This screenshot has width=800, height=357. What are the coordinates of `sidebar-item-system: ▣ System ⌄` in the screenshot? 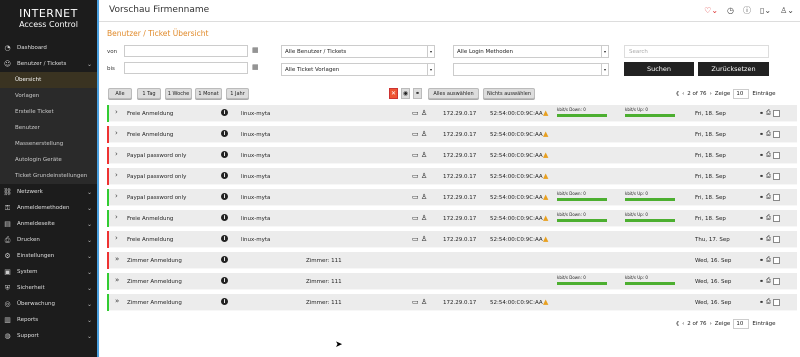 It's located at (48, 272).